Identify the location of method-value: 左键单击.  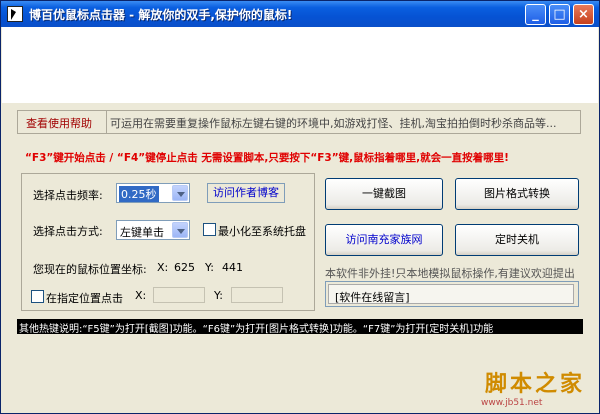
(142, 232).